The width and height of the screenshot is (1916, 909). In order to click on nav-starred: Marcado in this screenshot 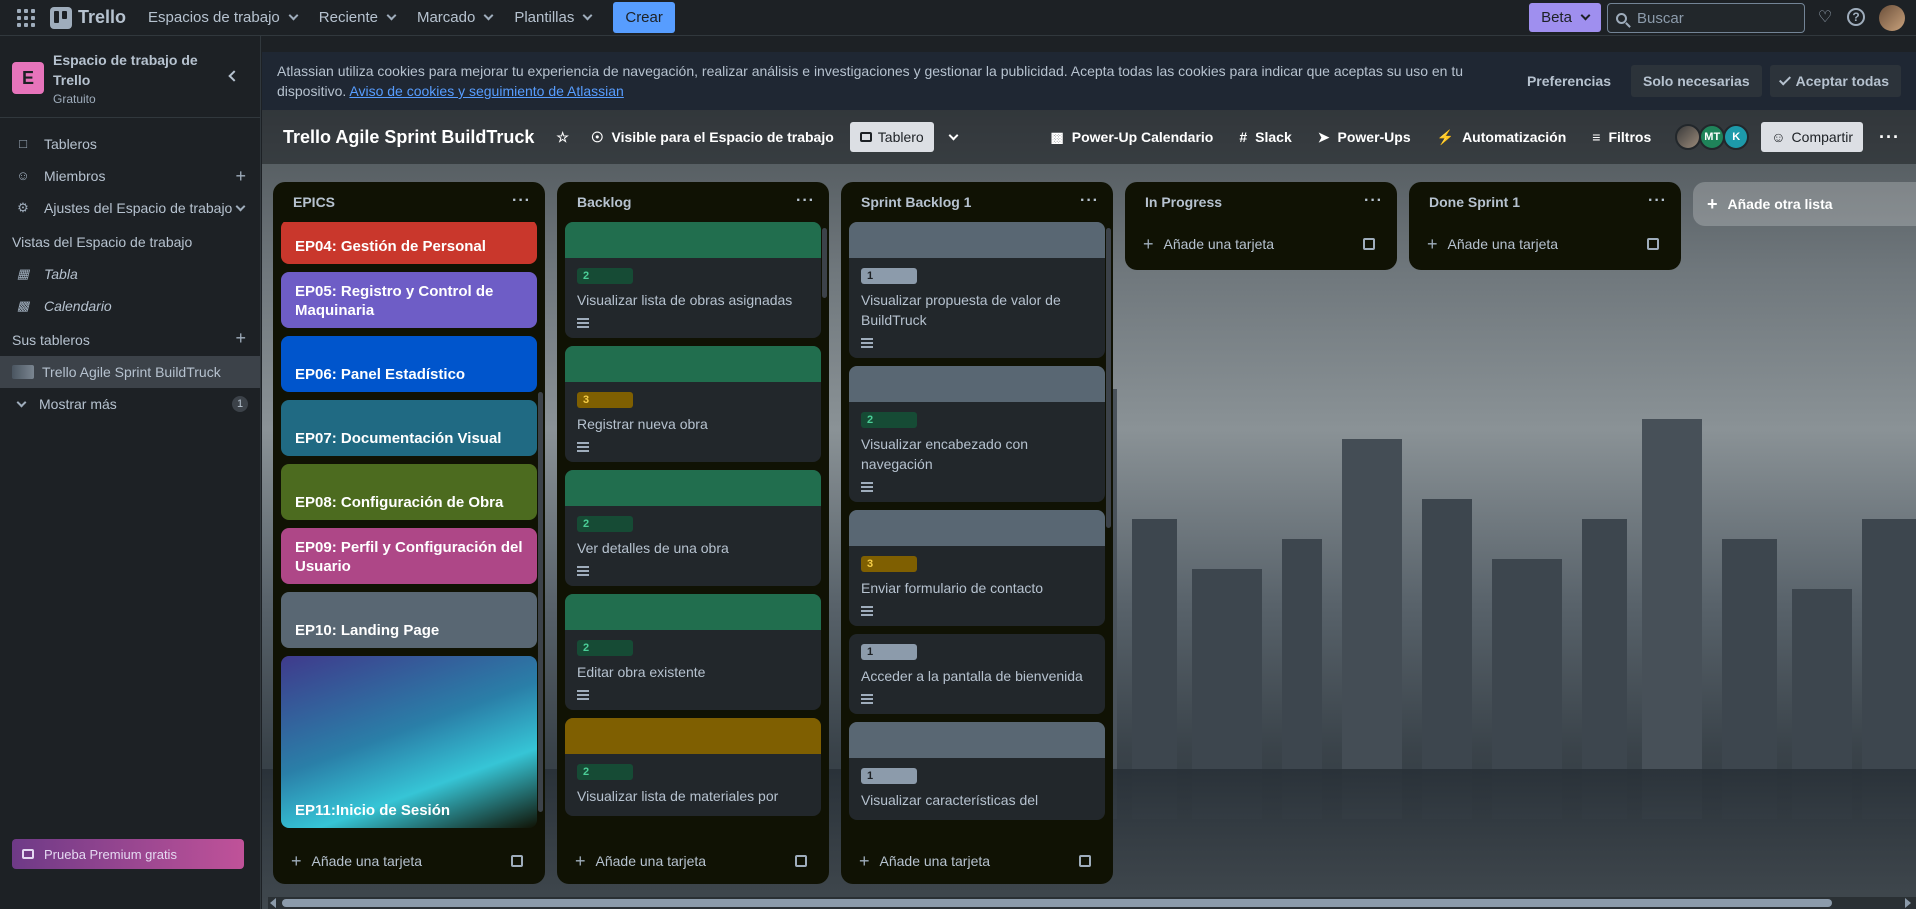, I will do `click(455, 17)`.